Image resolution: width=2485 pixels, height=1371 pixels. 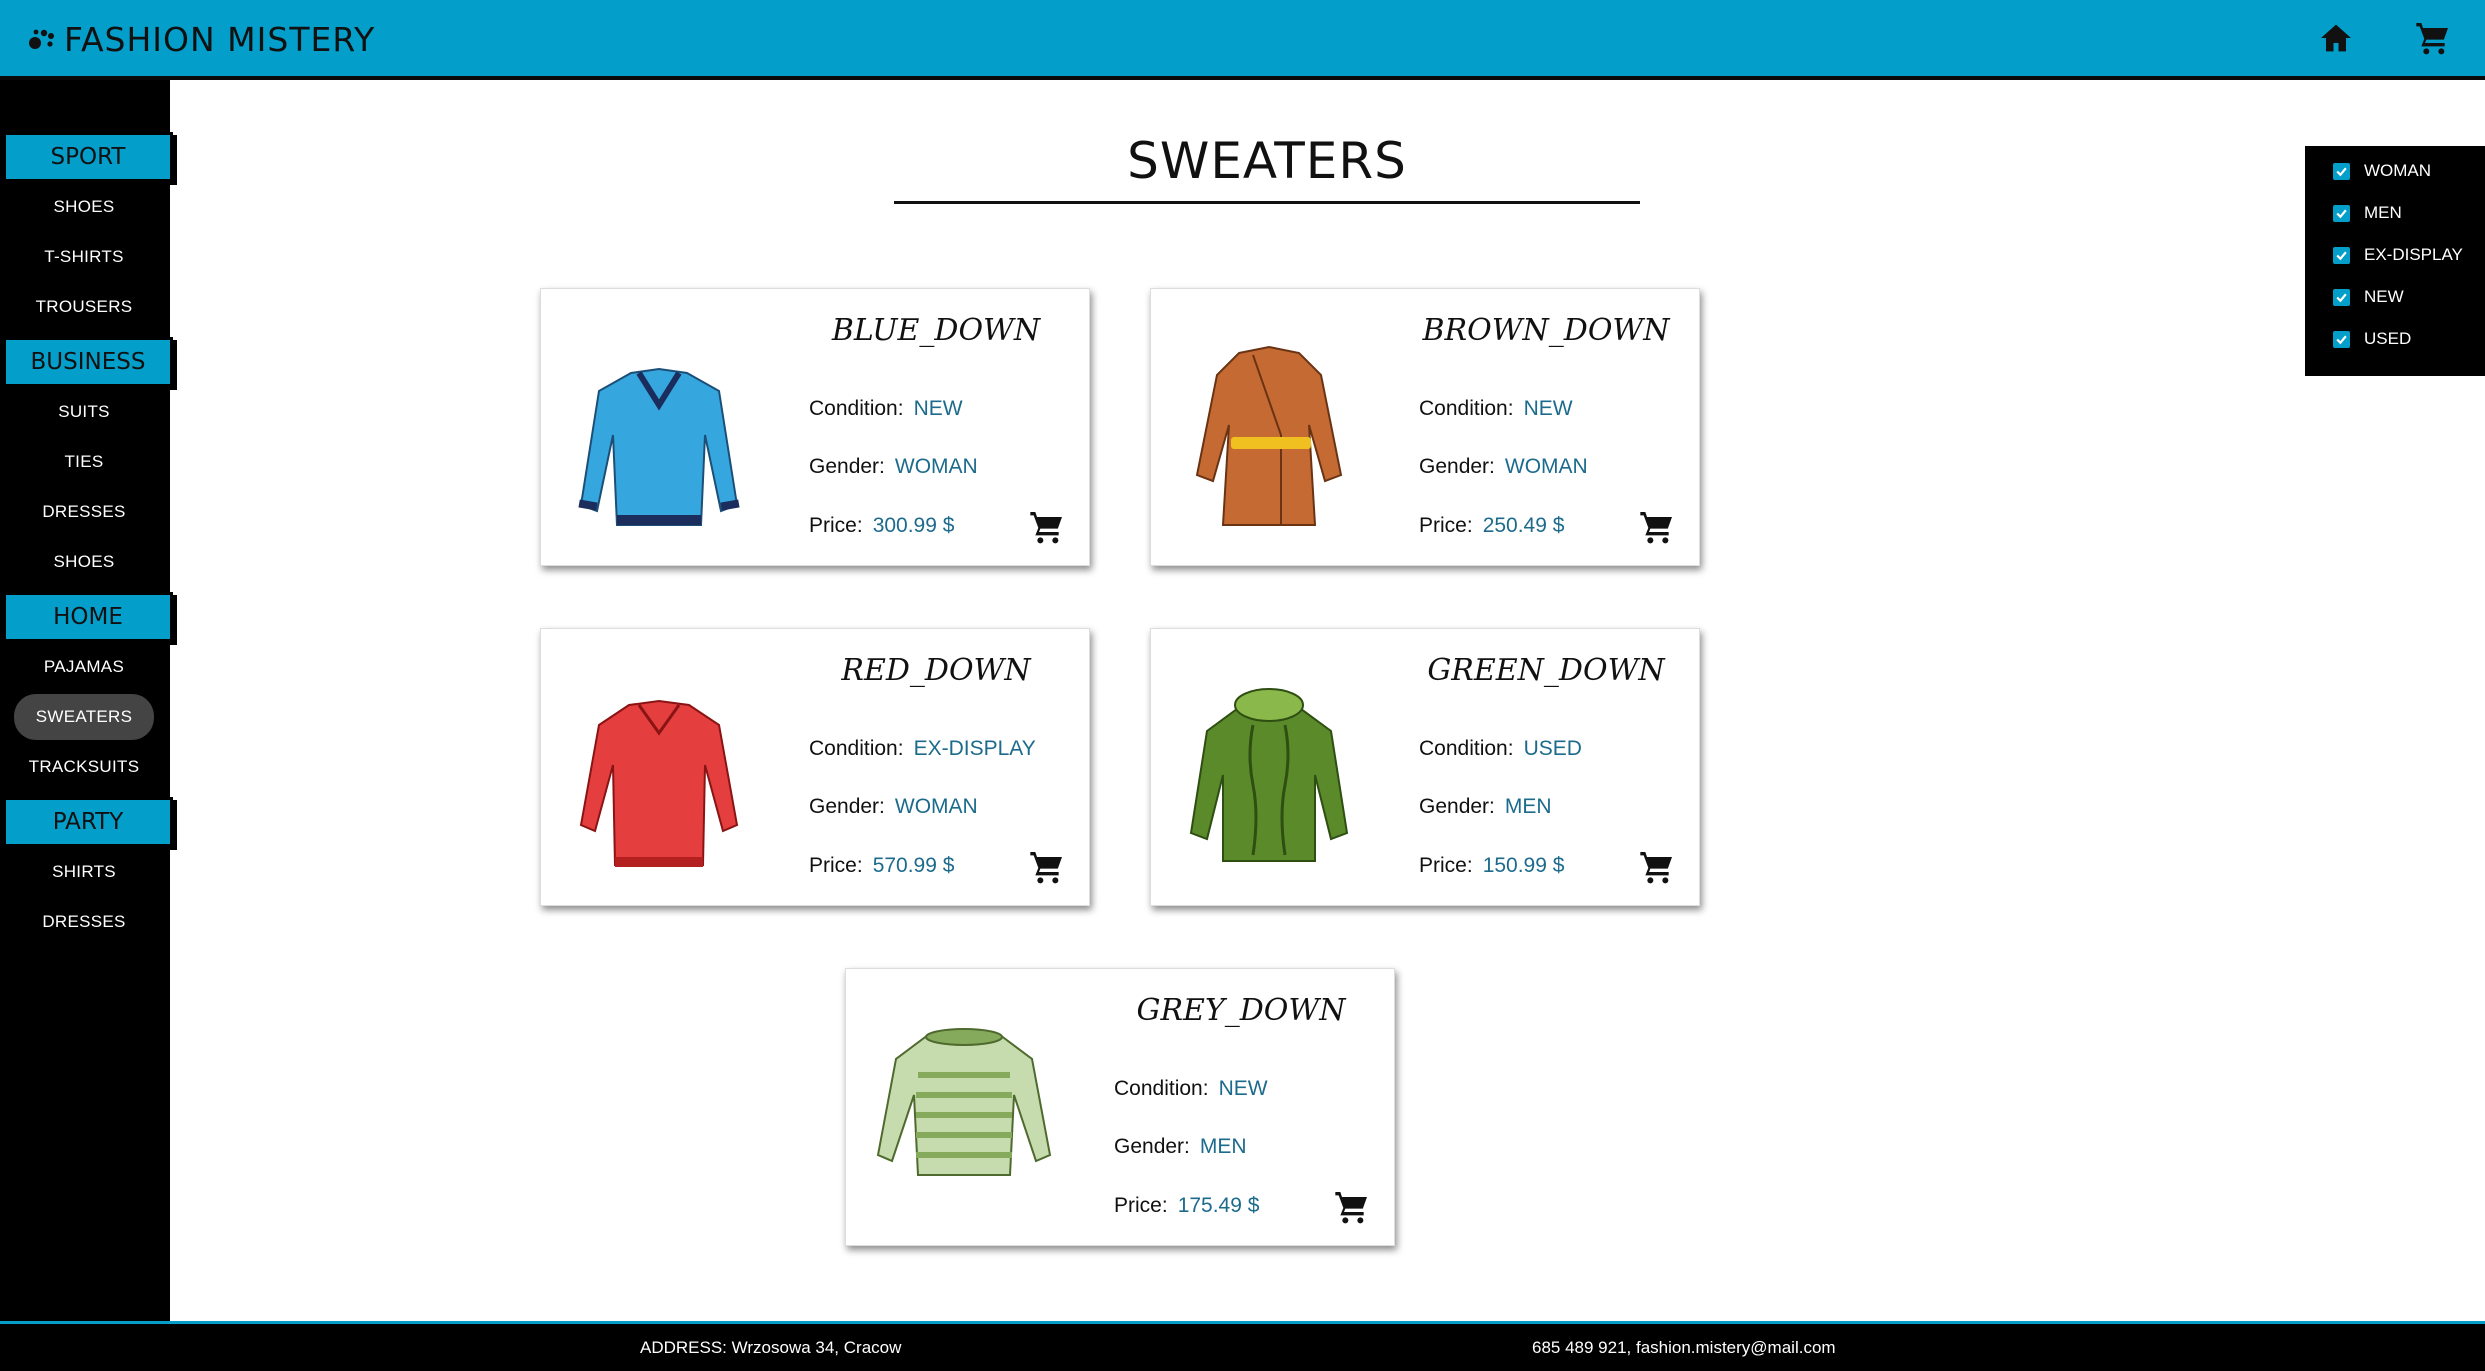 I want to click on brand-logo: FASHION MISTERY, so click(x=200, y=39).